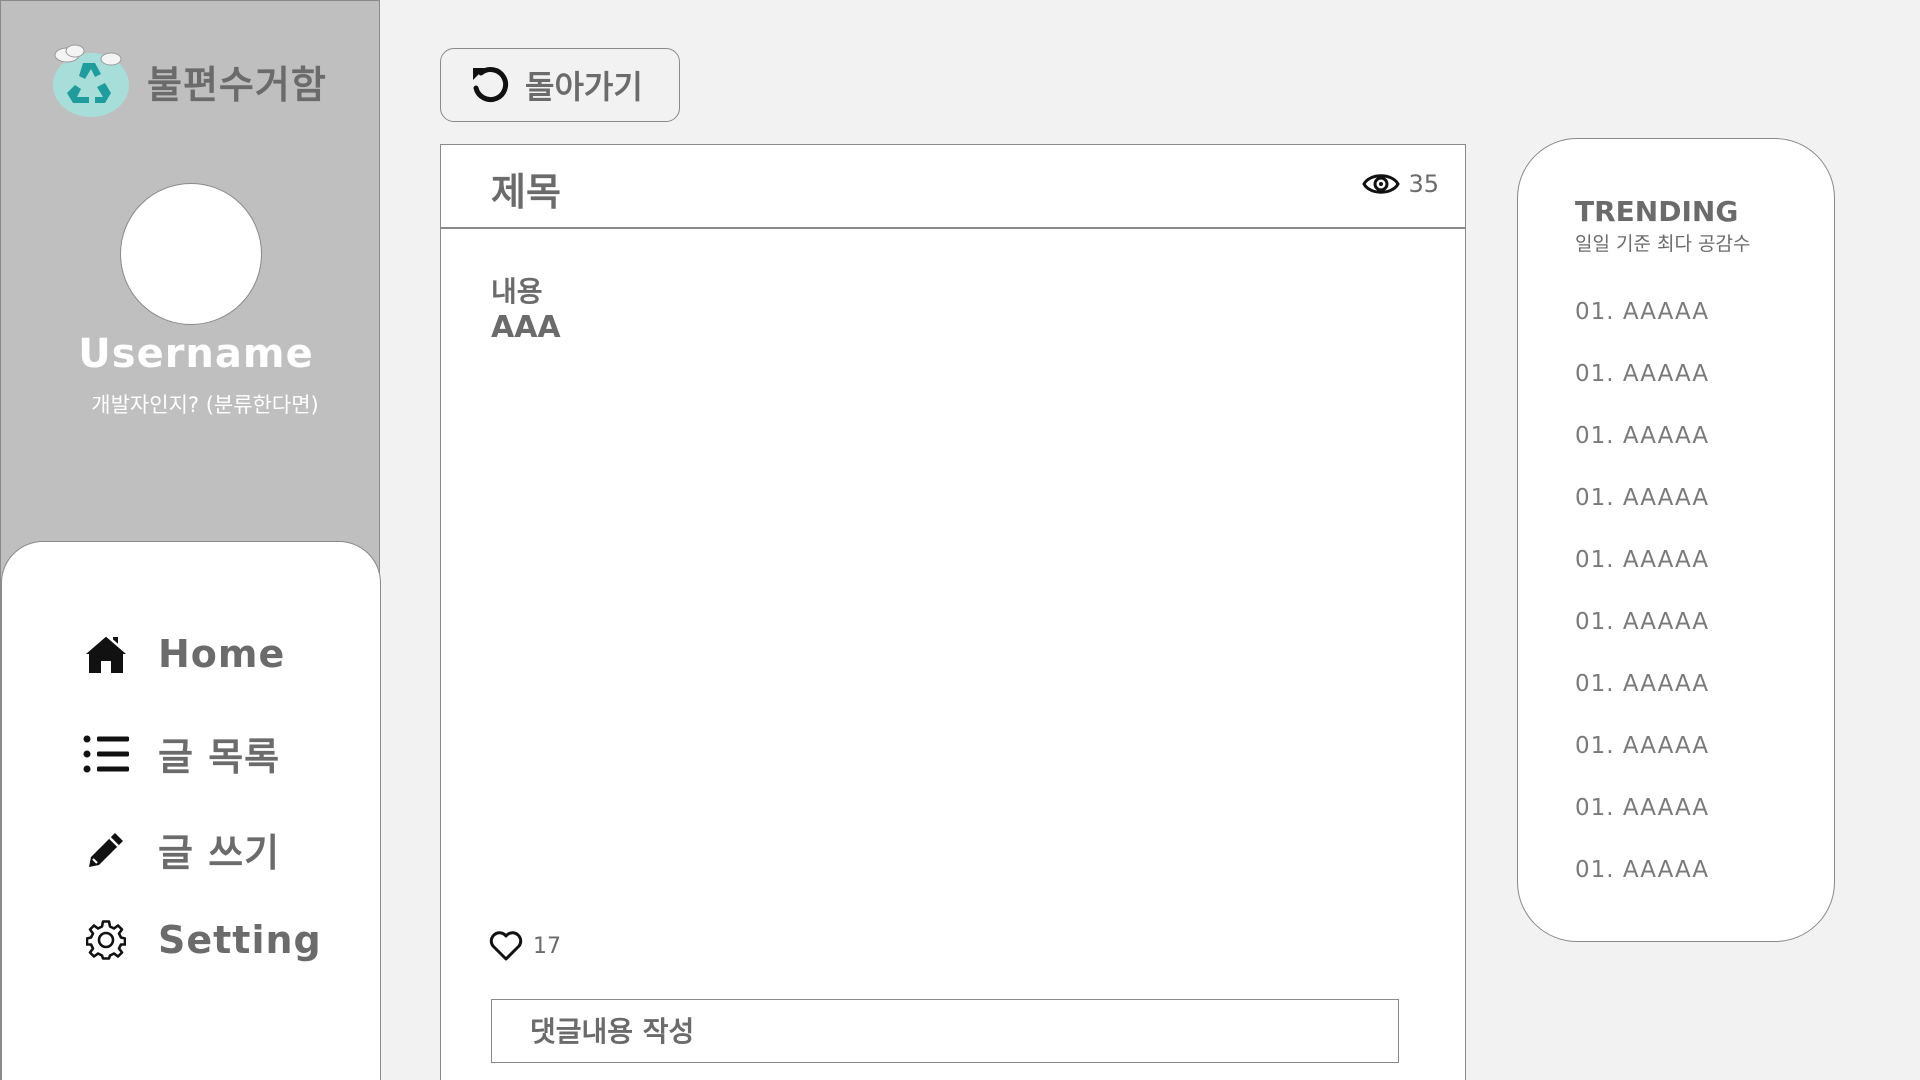  What do you see at coordinates (945, 1031) in the screenshot?
I see `comment-input` at bounding box center [945, 1031].